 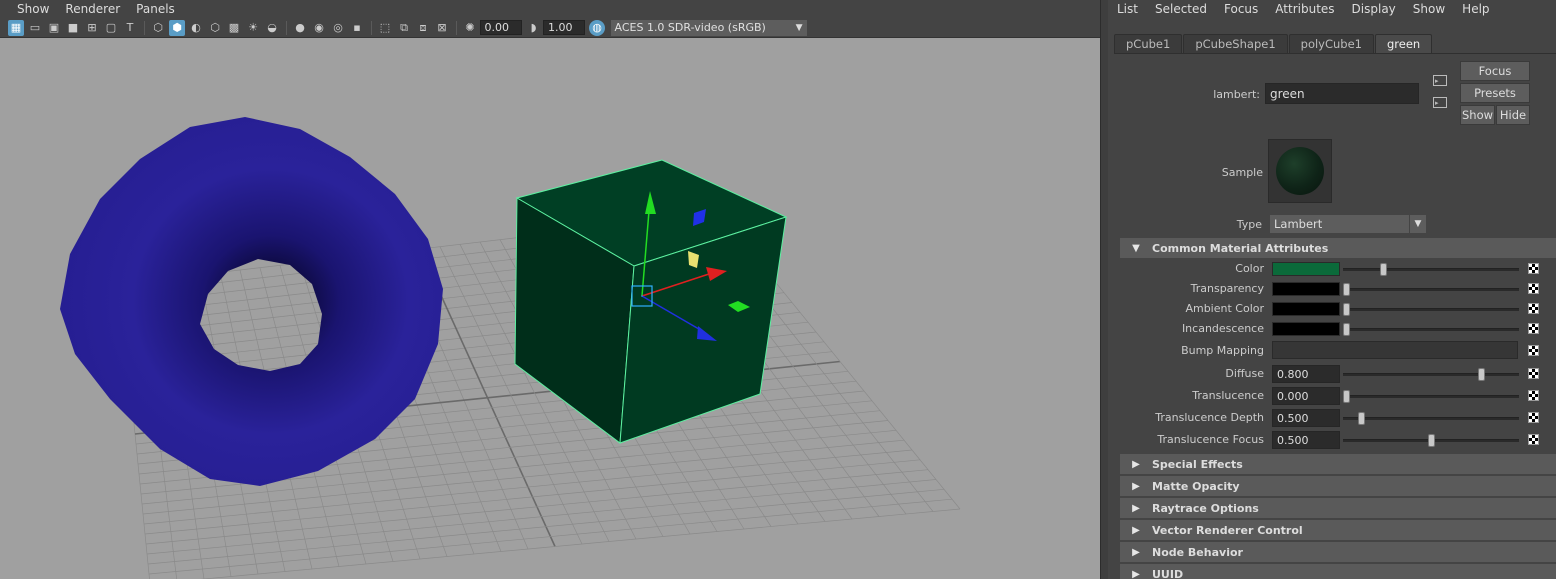 What do you see at coordinates (1348, 224) in the screenshot?
I see `material-type-dropdown: Lambert ▼` at bounding box center [1348, 224].